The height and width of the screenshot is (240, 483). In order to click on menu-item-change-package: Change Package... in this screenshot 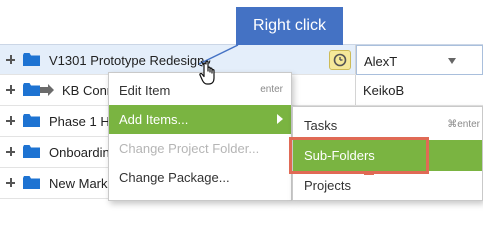, I will do `click(200, 177)`.